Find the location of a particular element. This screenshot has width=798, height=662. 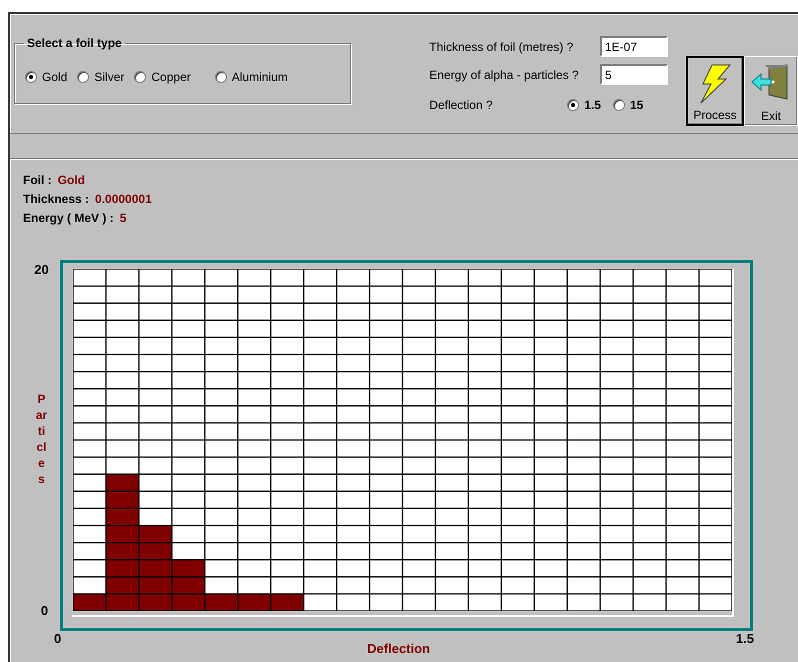

deflection-radio: 1.5 is located at coordinates (584, 105).